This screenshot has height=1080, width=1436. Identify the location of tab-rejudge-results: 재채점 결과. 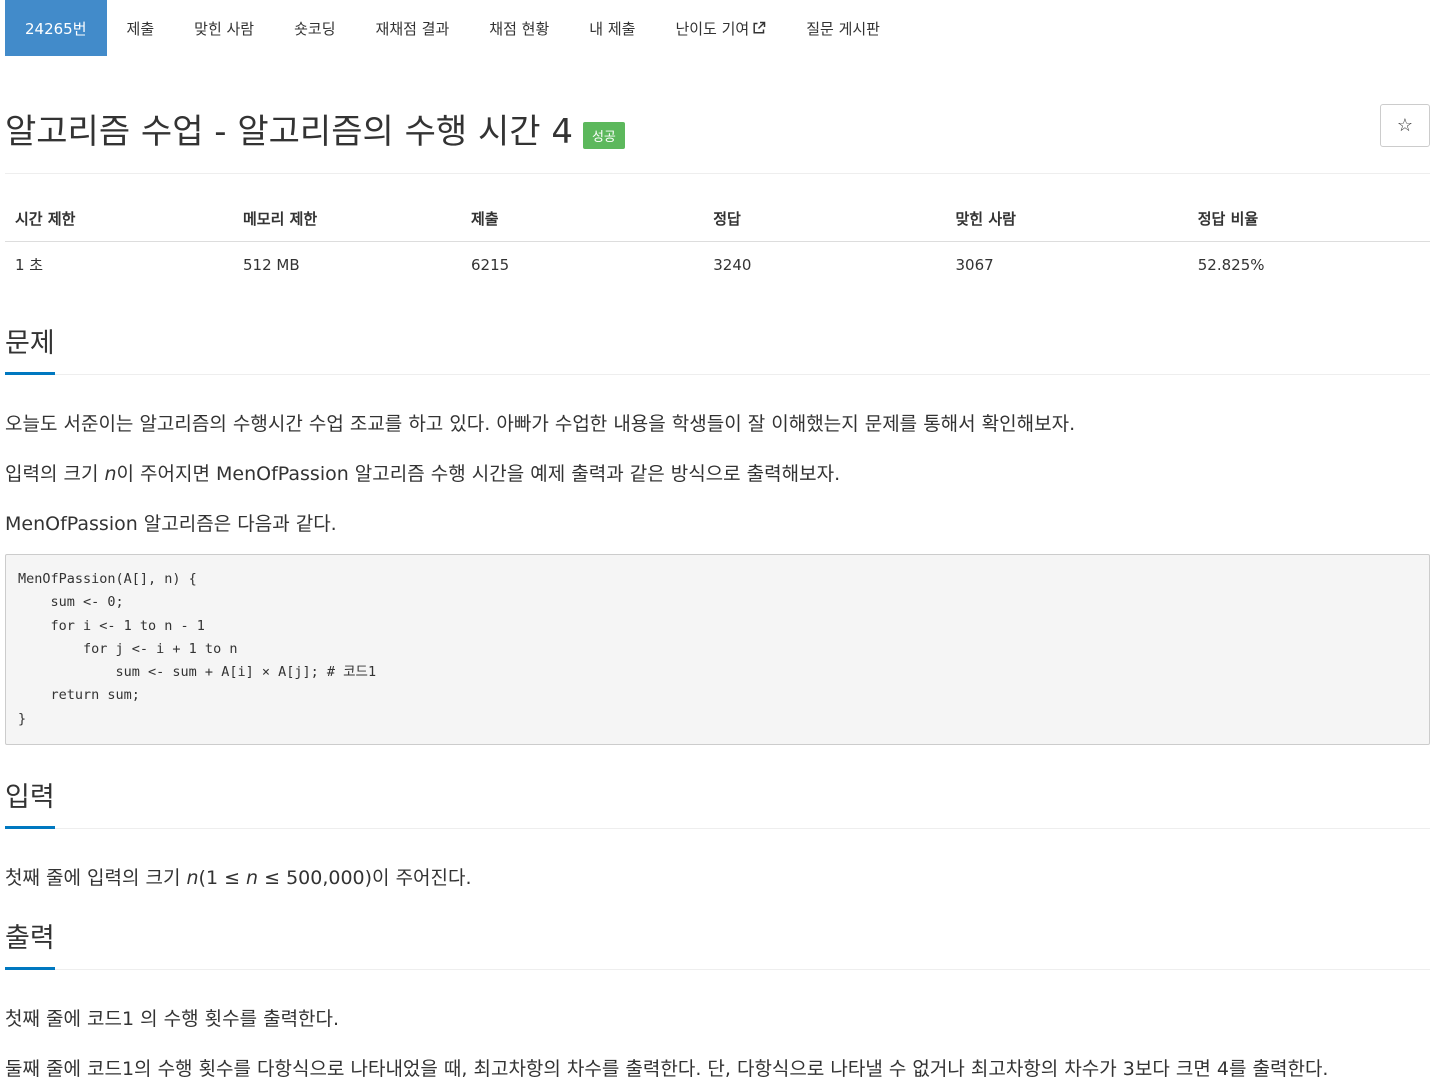
(413, 28).